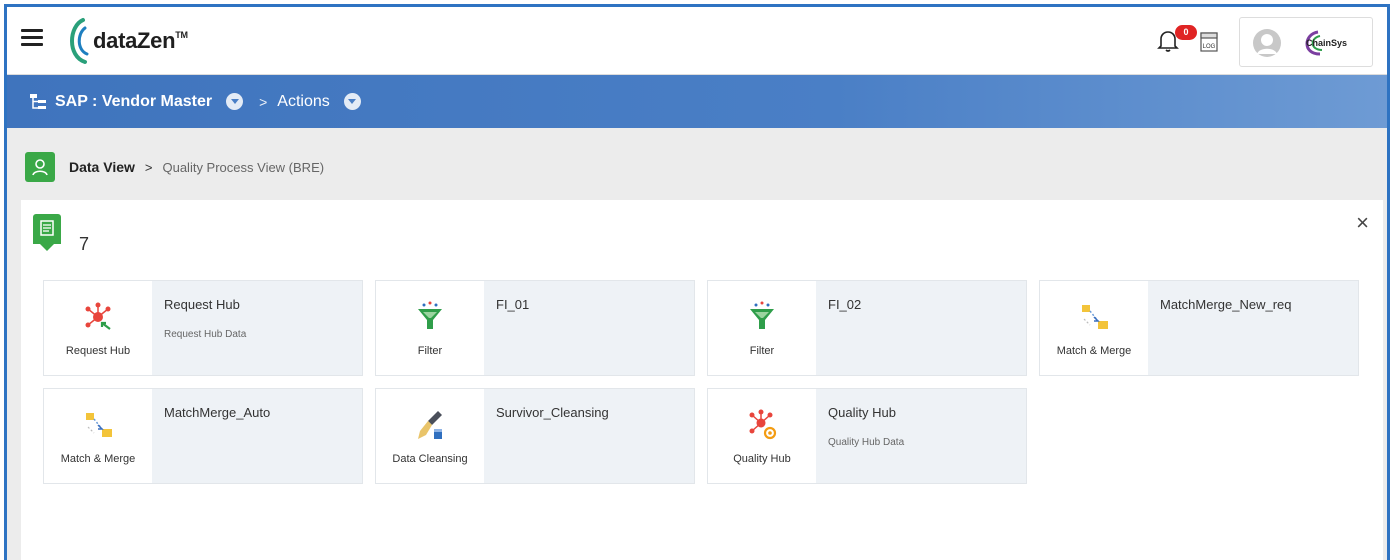 Image resolution: width=1394 pixels, height=560 pixels. Describe the element at coordinates (1226, 304) in the screenshot. I see `card-name: MatchMerge_New_req` at that location.